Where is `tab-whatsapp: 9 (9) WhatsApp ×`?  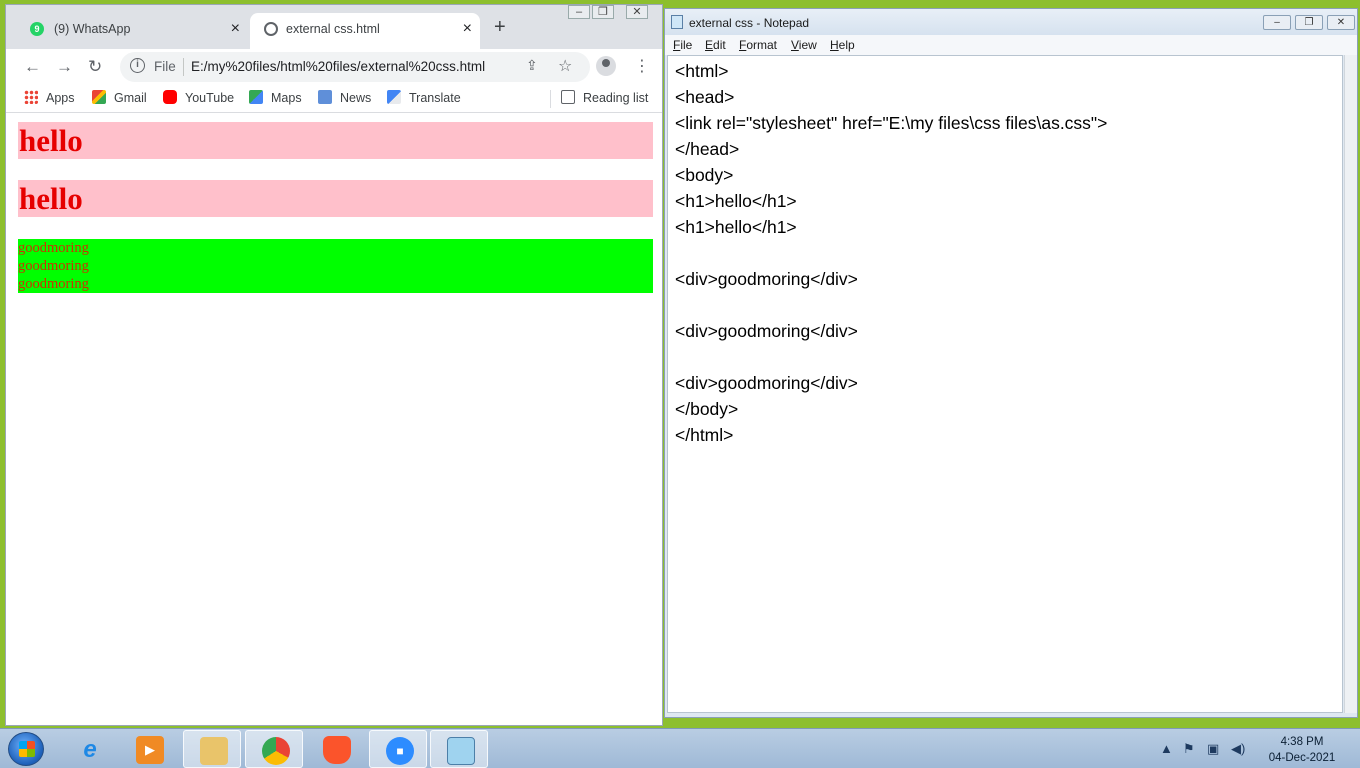 tab-whatsapp: 9 (9) WhatsApp × is located at coordinates (127, 31).